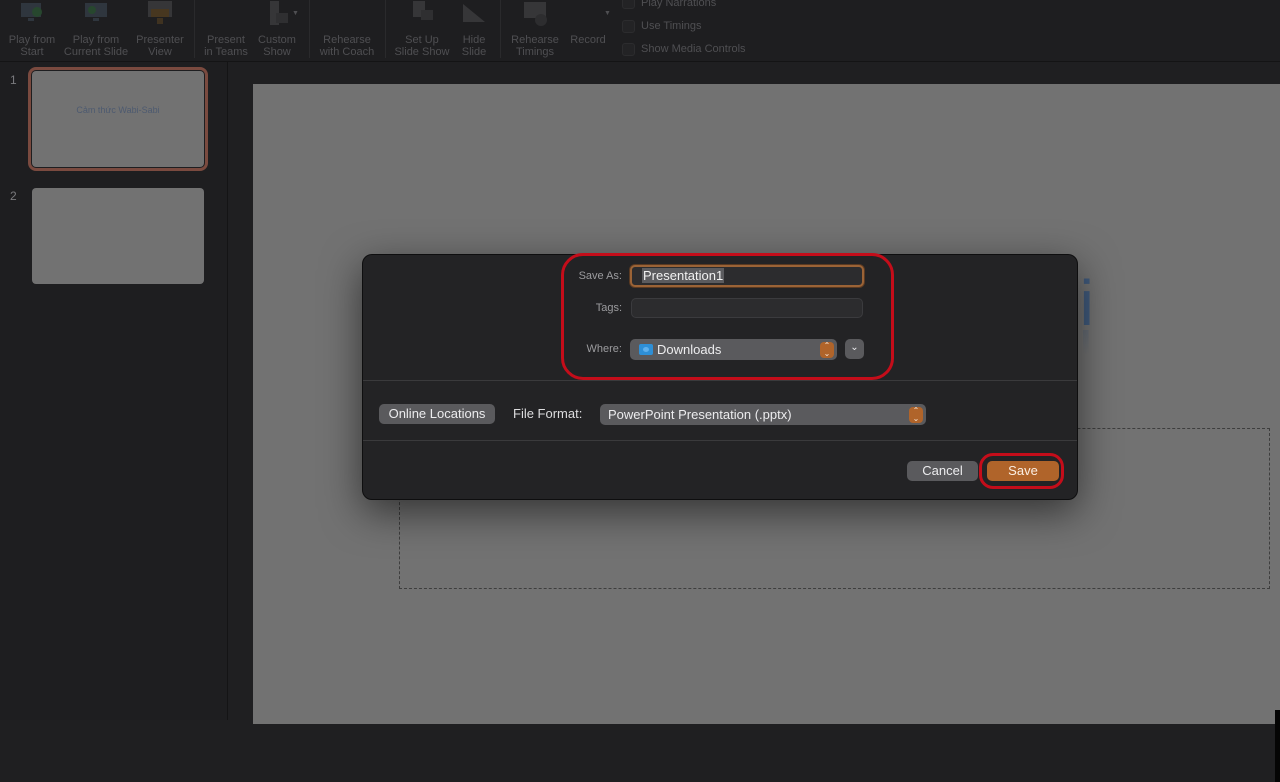 This screenshot has height=782, width=1280. I want to click on save-as-value: Presentation1, so click(683, 275).